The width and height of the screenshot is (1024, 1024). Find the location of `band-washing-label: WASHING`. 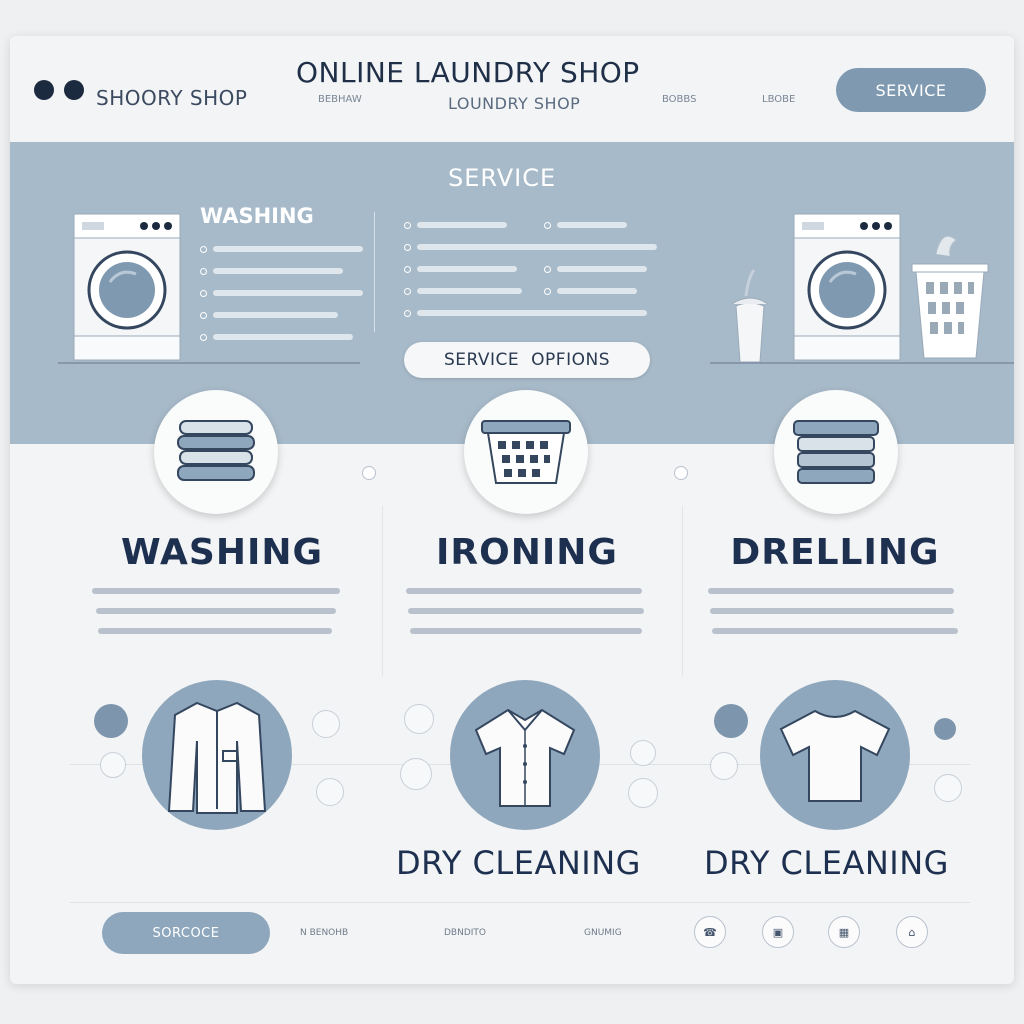

band-washing-label: WASHING is located at coordinates (257, 216).